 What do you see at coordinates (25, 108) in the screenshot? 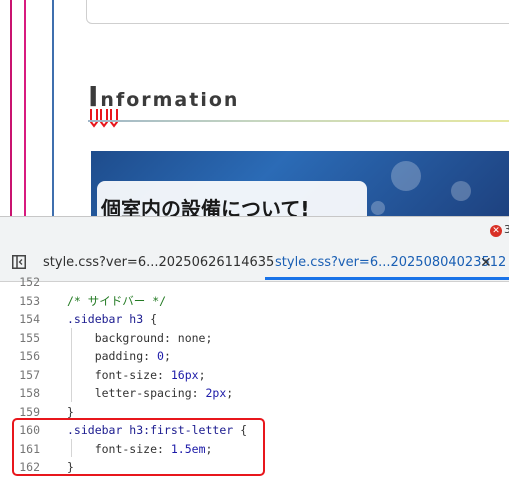
I see `left-stripe-pink` at bounding box center [25, 108].